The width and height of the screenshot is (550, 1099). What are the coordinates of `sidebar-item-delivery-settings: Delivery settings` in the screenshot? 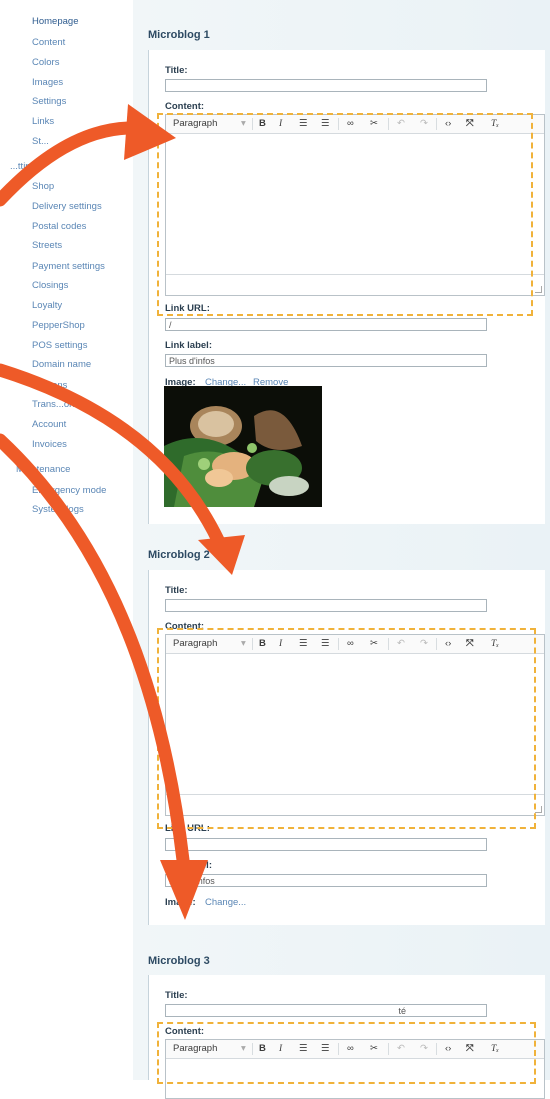 It's located at (67, 206).